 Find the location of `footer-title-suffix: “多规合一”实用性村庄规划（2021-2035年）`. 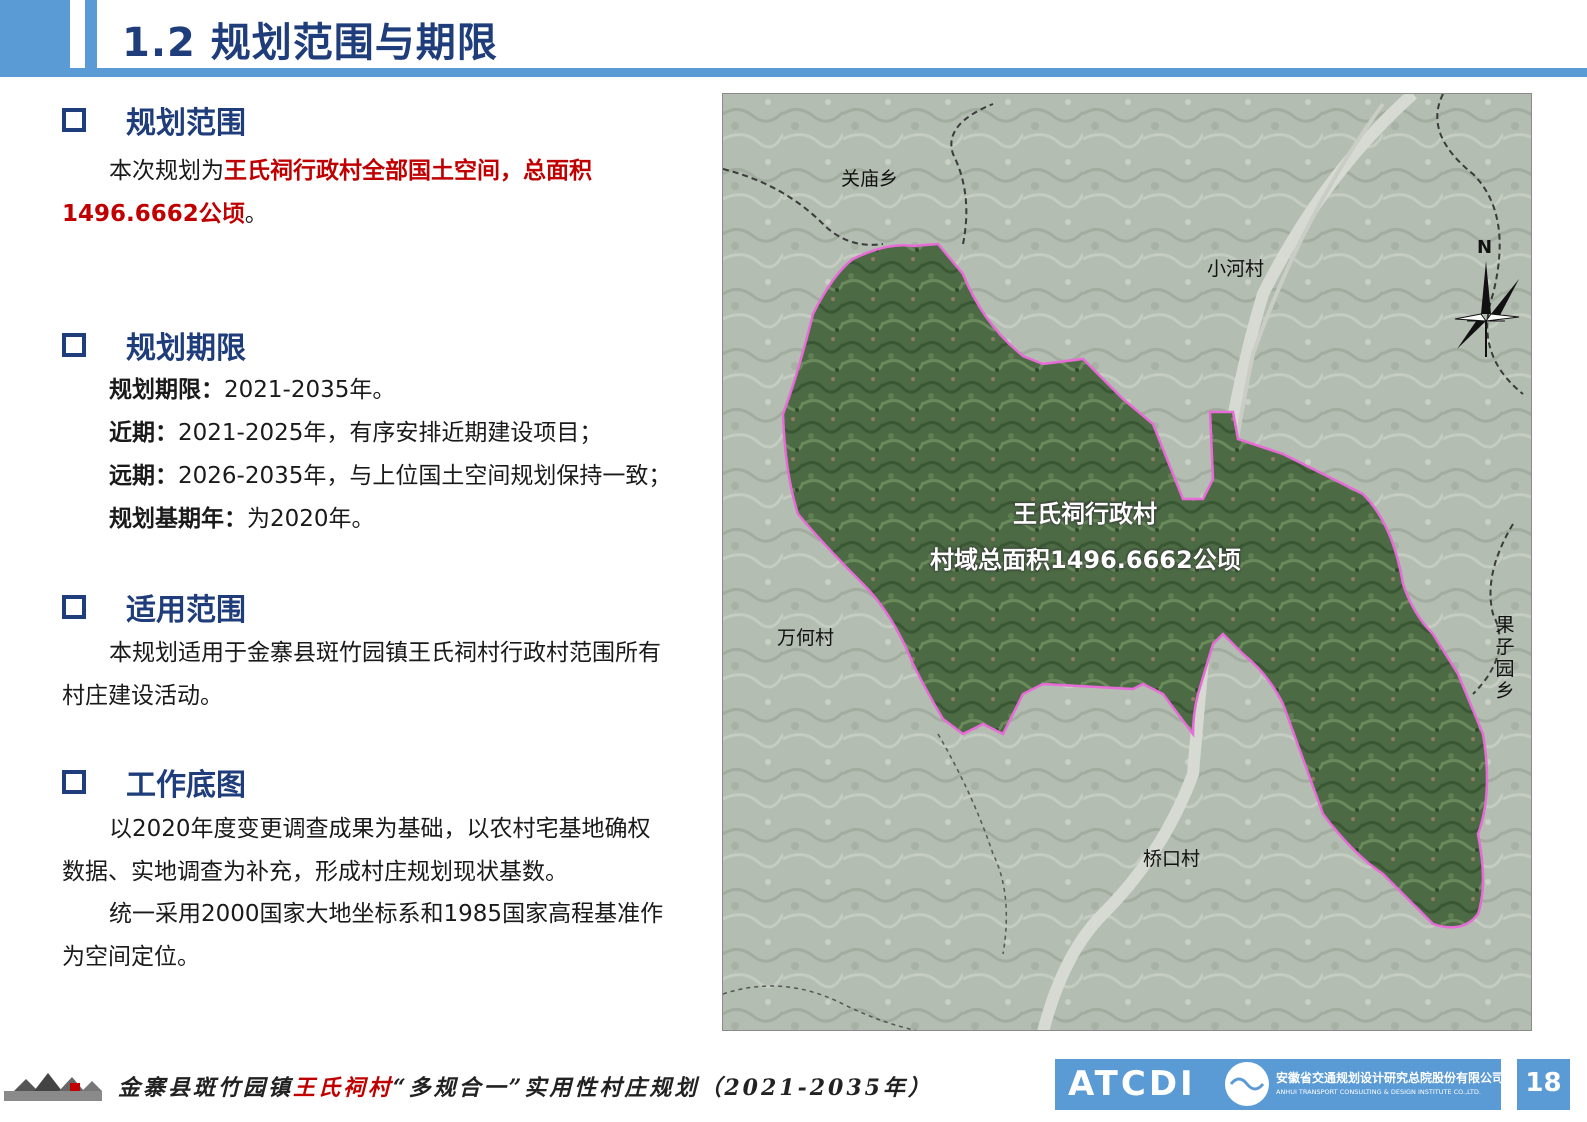

footer-title-suffix: “多规合一”实用性村庄规划（2021-2035年） is located at coordinates (663, 1088).